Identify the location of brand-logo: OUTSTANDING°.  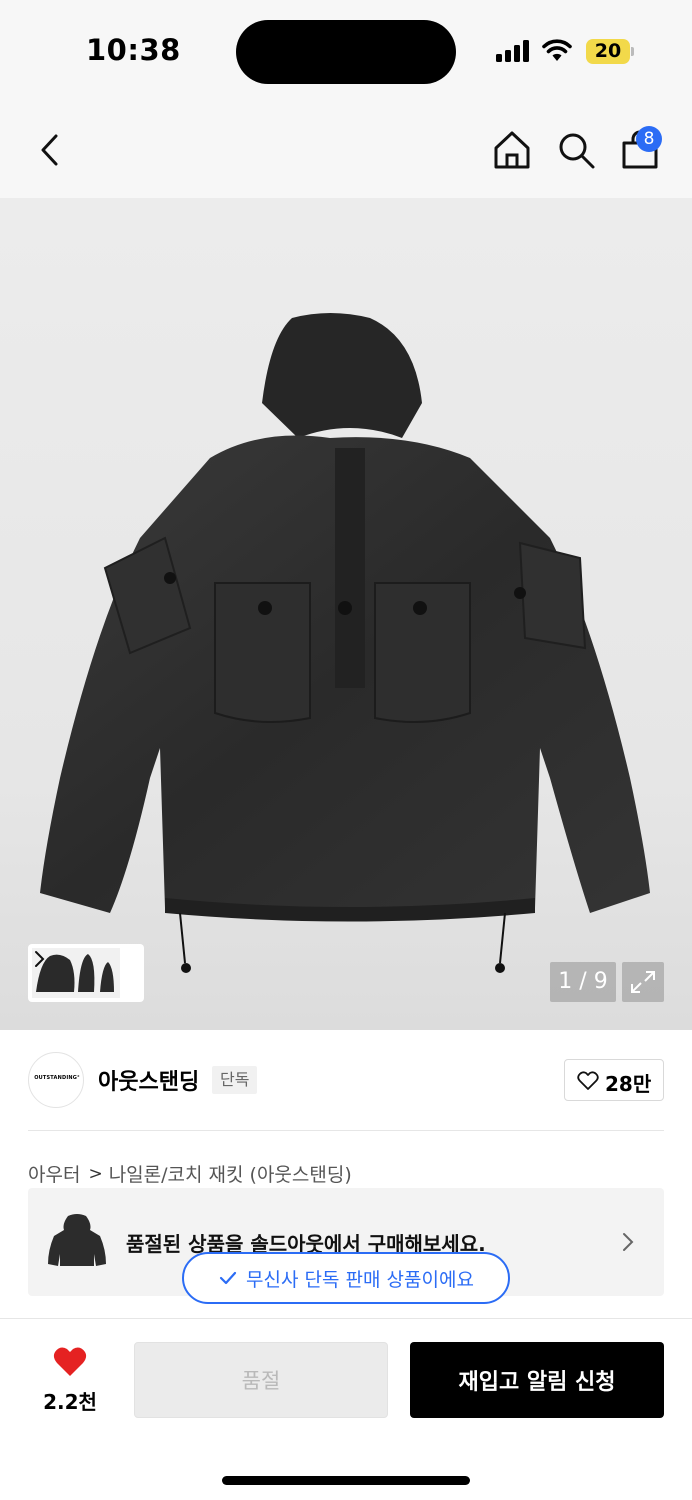
(56, 1080).